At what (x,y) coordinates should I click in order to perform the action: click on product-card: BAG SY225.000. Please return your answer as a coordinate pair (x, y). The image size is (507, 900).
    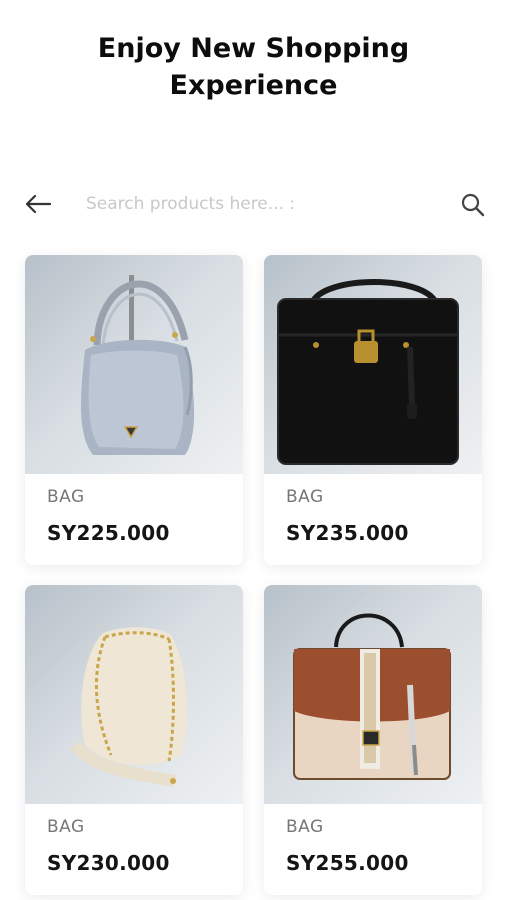
    Looking at the image, I should click on (134, 410).